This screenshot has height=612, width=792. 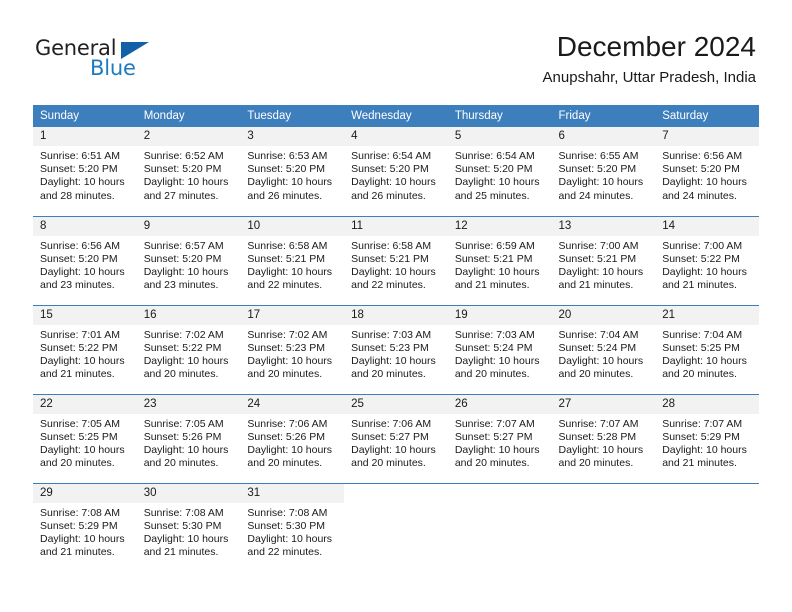 I want to click on day-number: 20, so click(x=603, y=315).